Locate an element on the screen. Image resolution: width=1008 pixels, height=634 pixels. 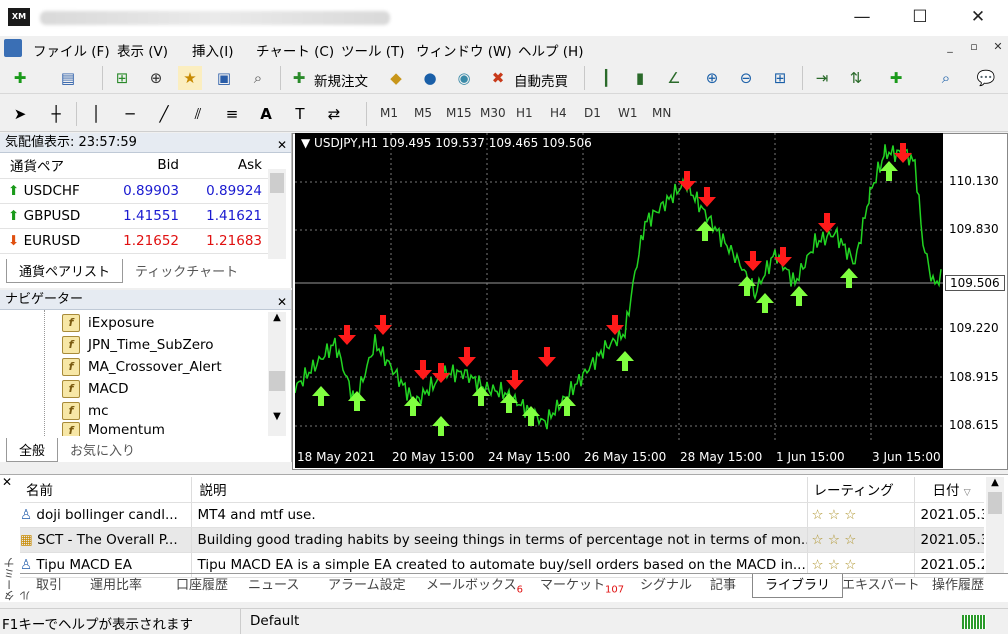
maximize-button: ☐ is located at coordinates (920, 17).